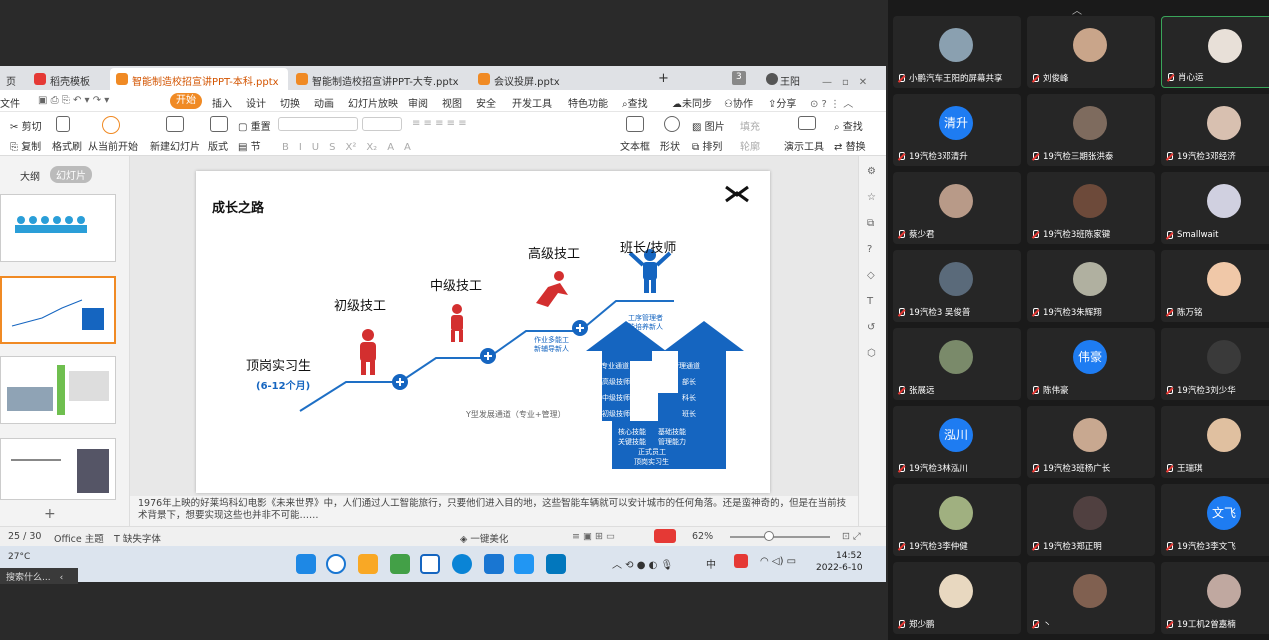 This screenshot has height=640, width=1269. I want to click on menu-insert: 插入, so click(222, 102).